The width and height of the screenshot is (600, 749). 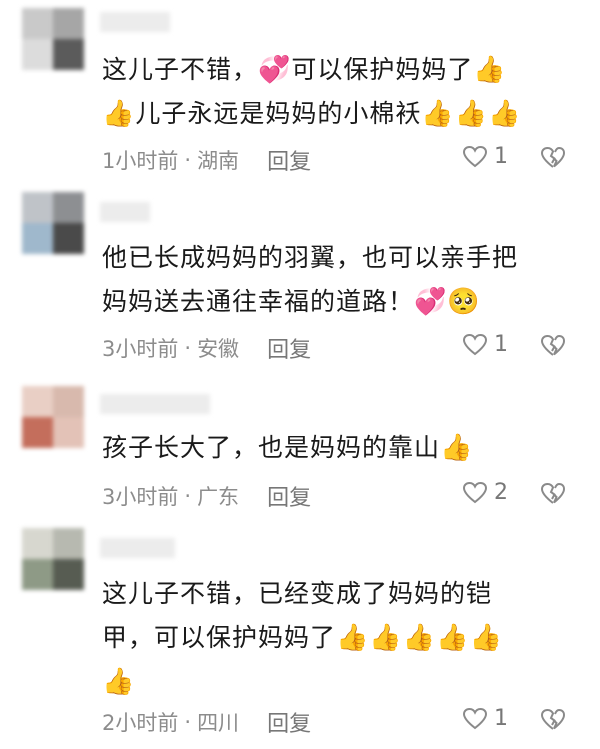 I want to click on comment-meta: 3小时前 · 广东 回复, so click(x=206, y=496).